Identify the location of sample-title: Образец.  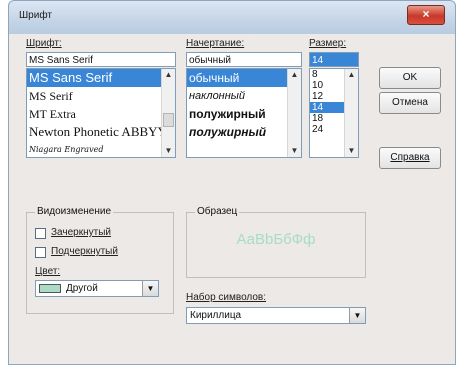
(217, 211).